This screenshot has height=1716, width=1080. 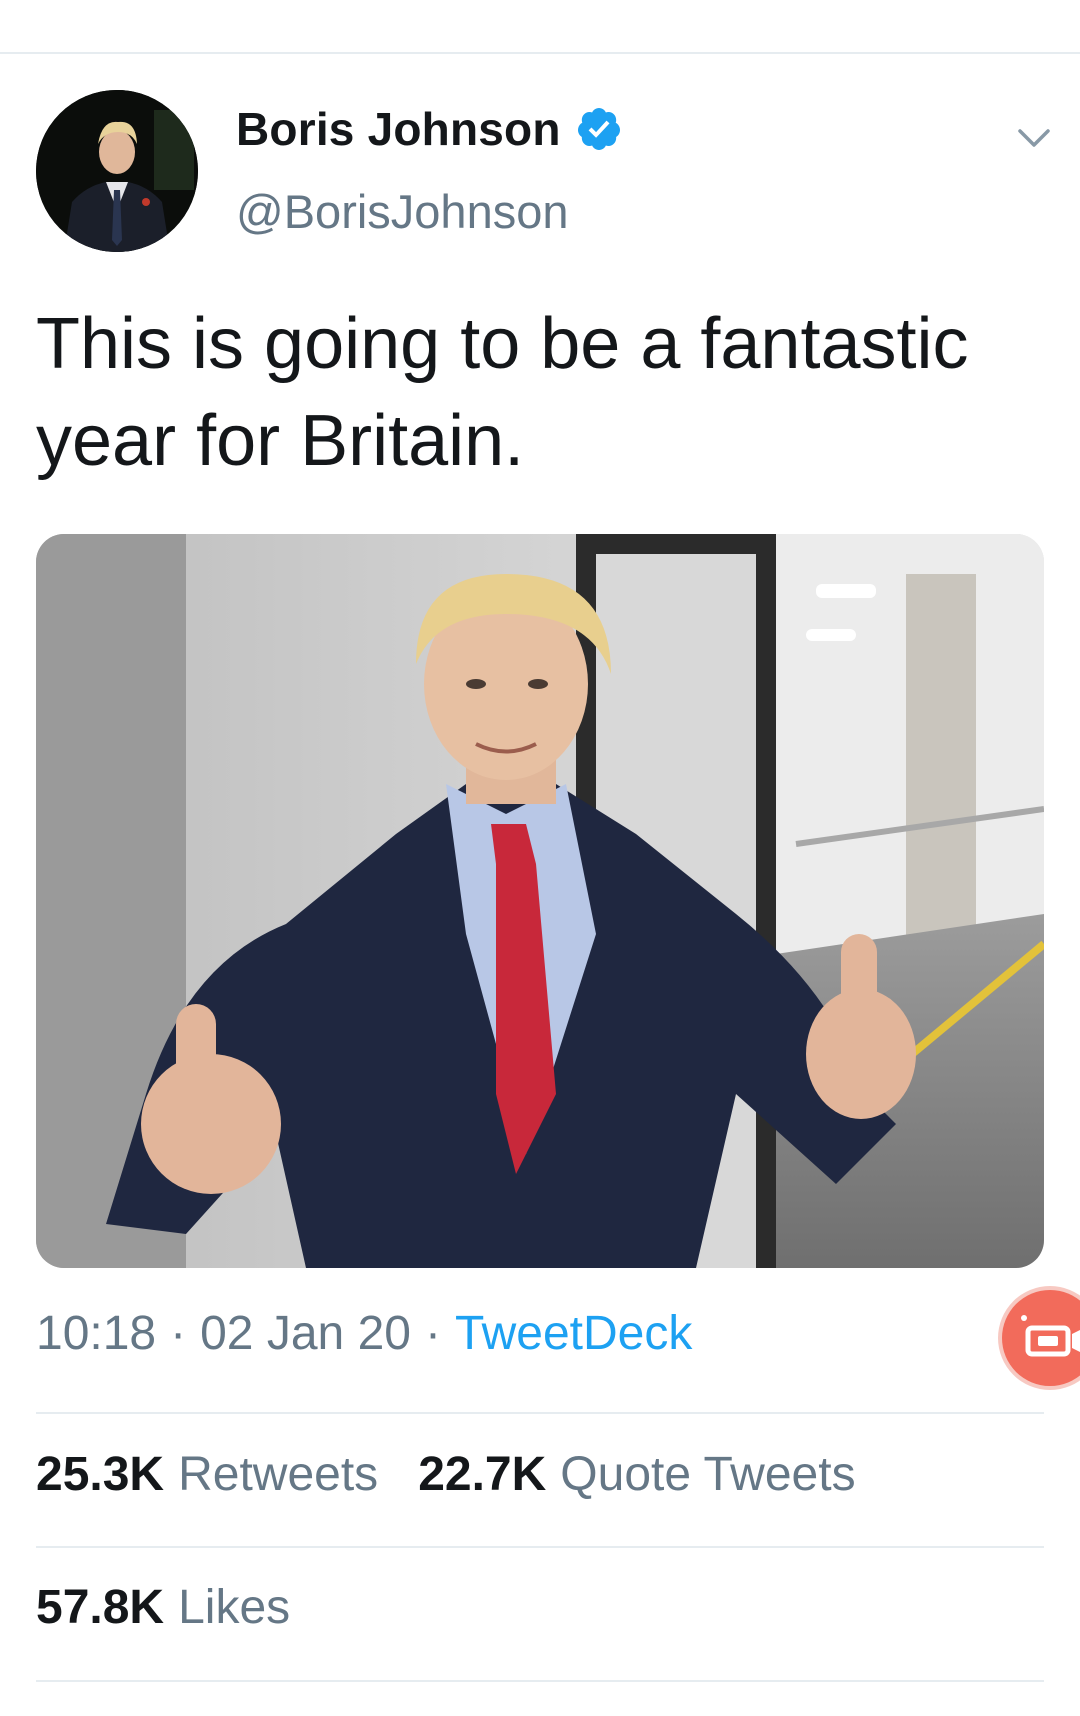 I want to click on engagement-stats-row: 25.3K Retweets 22.7K Quote Tweets, so click(x=446, y=1474).